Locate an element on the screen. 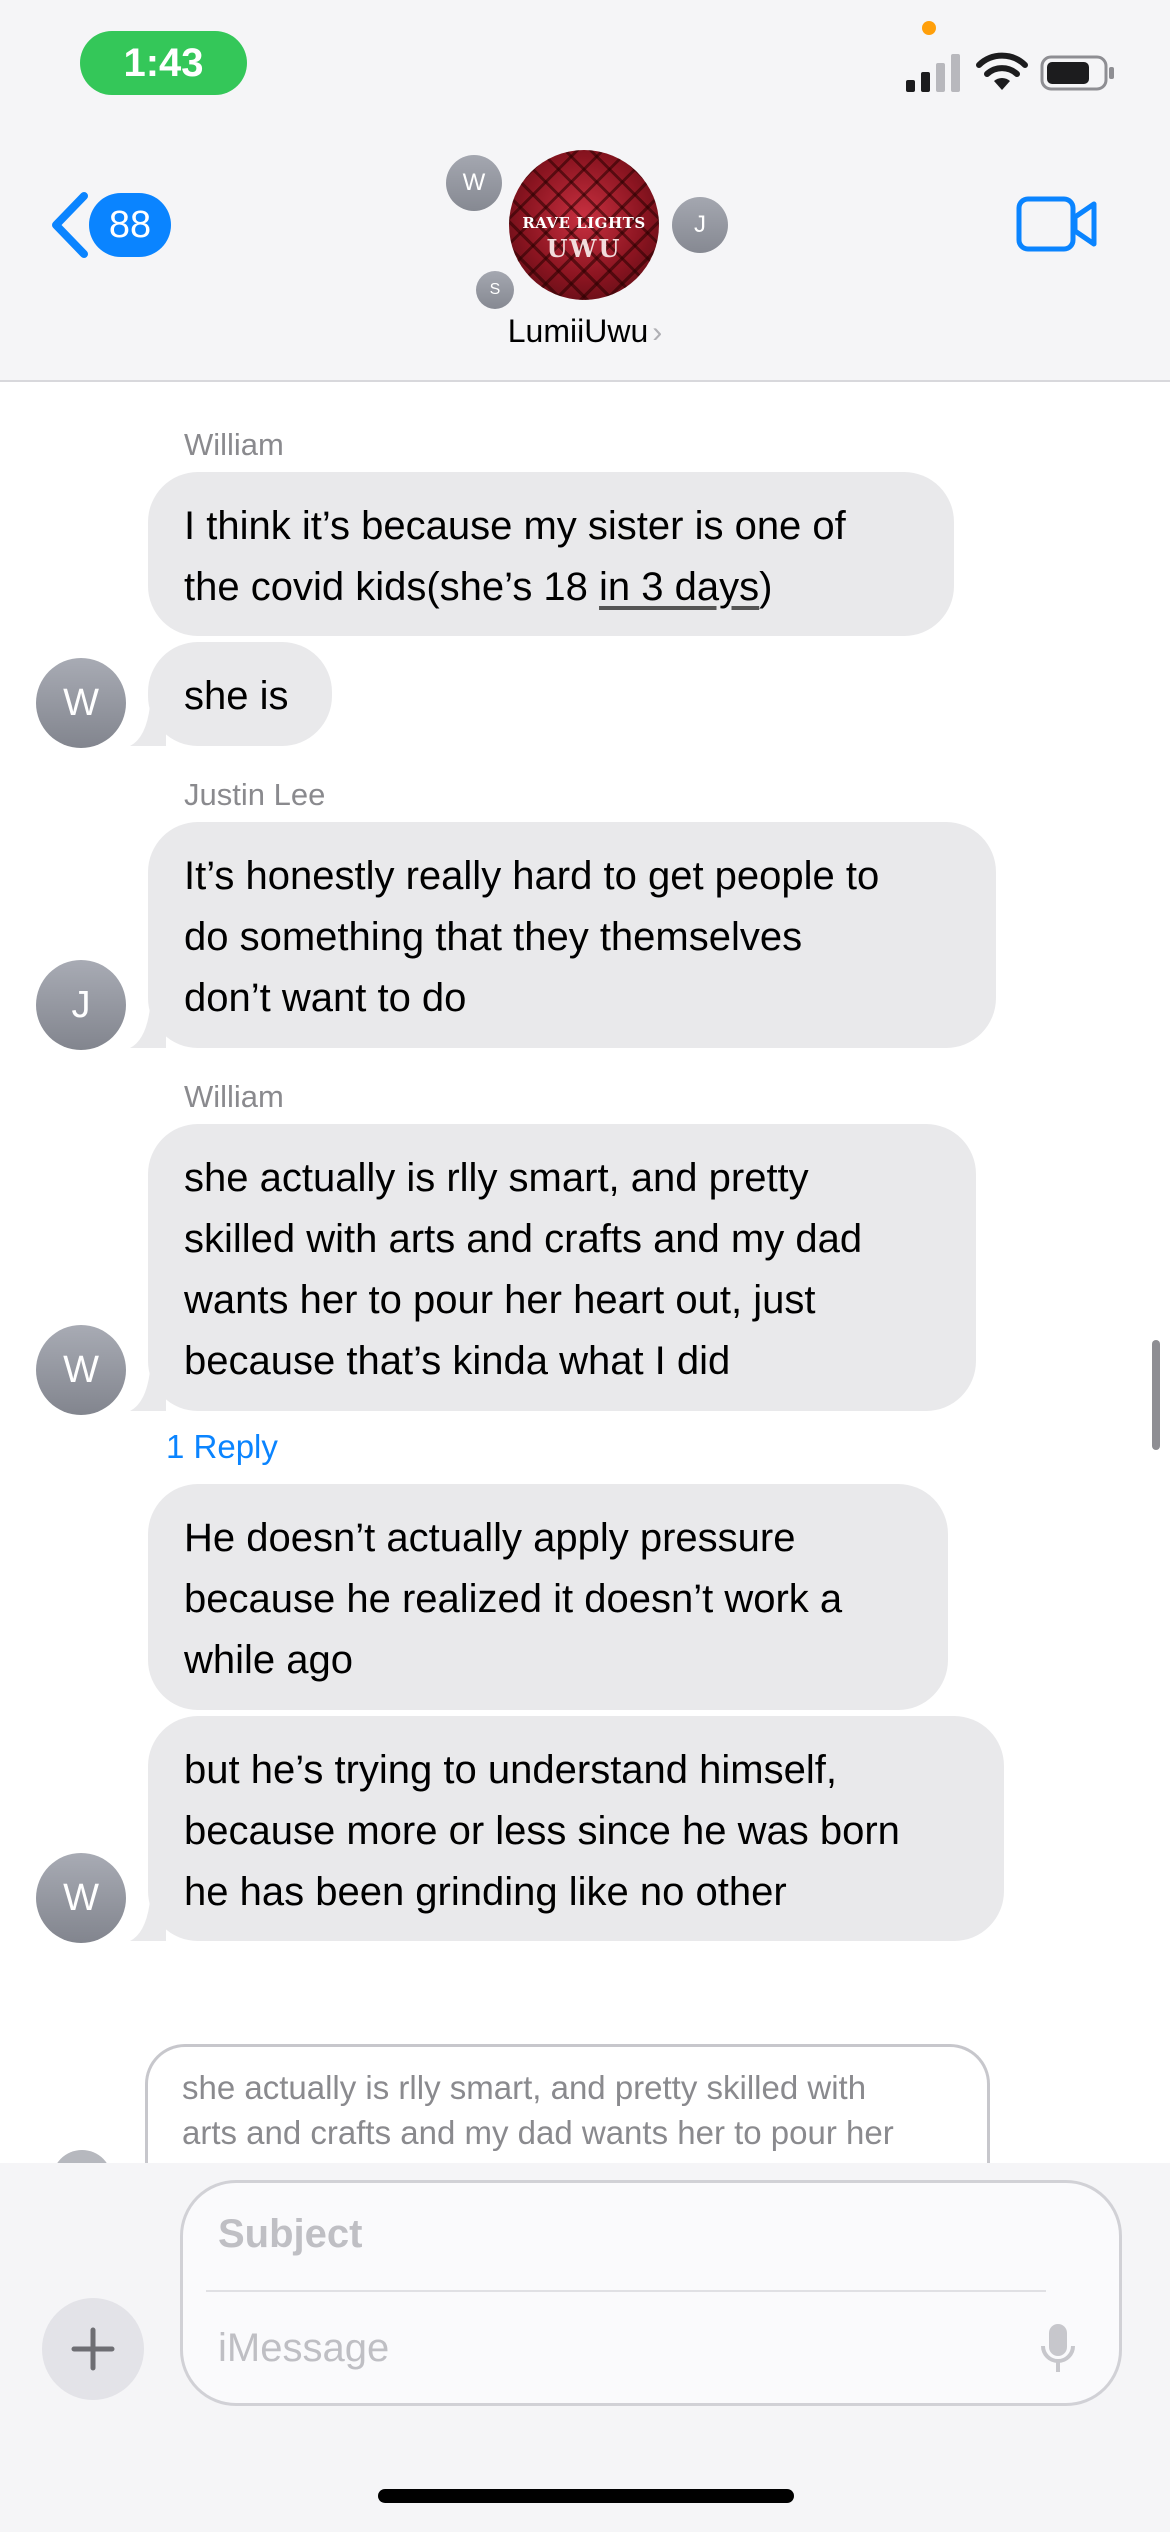 The width and height of the screenshot is (1170, 2532). thread-reply-link: 1 Reply is located at coordinates (222, 1447).